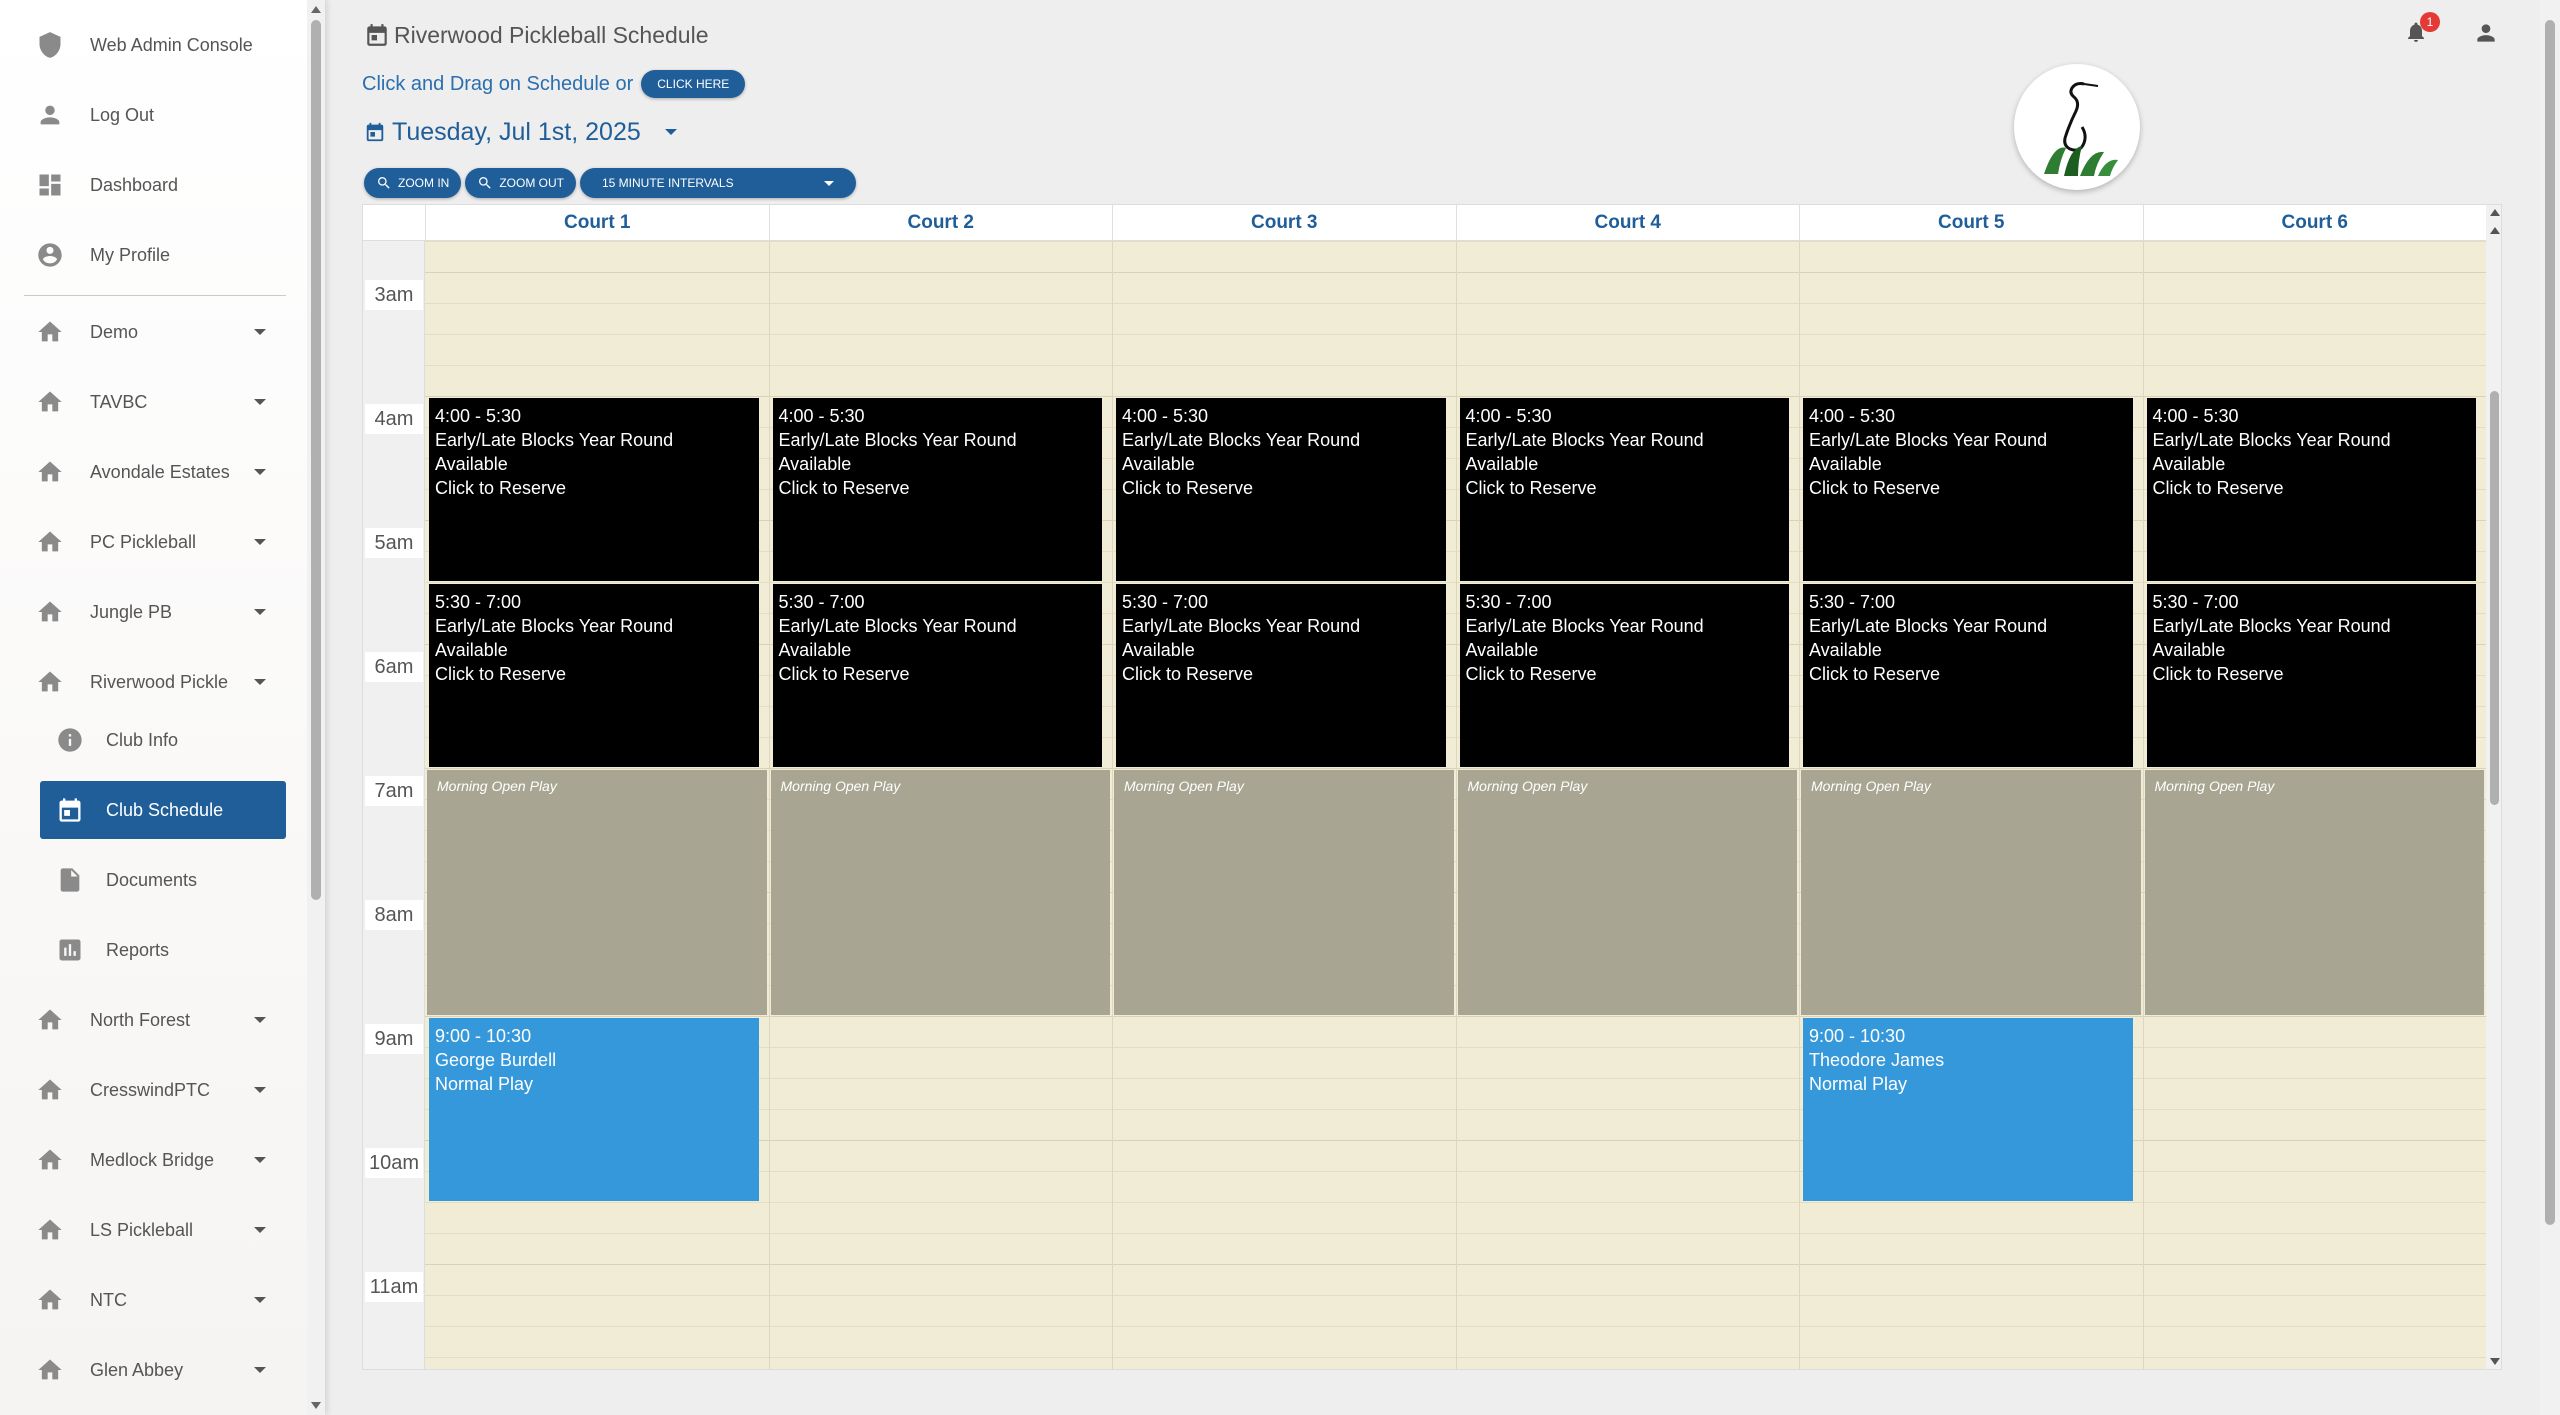 The width and height of the screenshot is (2560, 1415). I want to click on sidebar-item-club-info: Club Info, so click(163, 740).